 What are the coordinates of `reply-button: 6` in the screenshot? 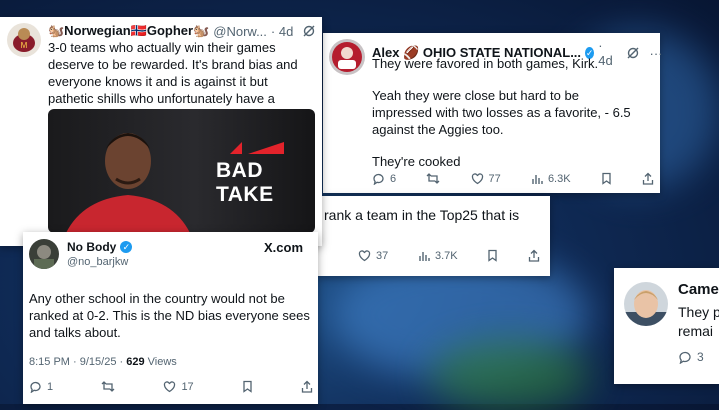 It's located at (384, 178).